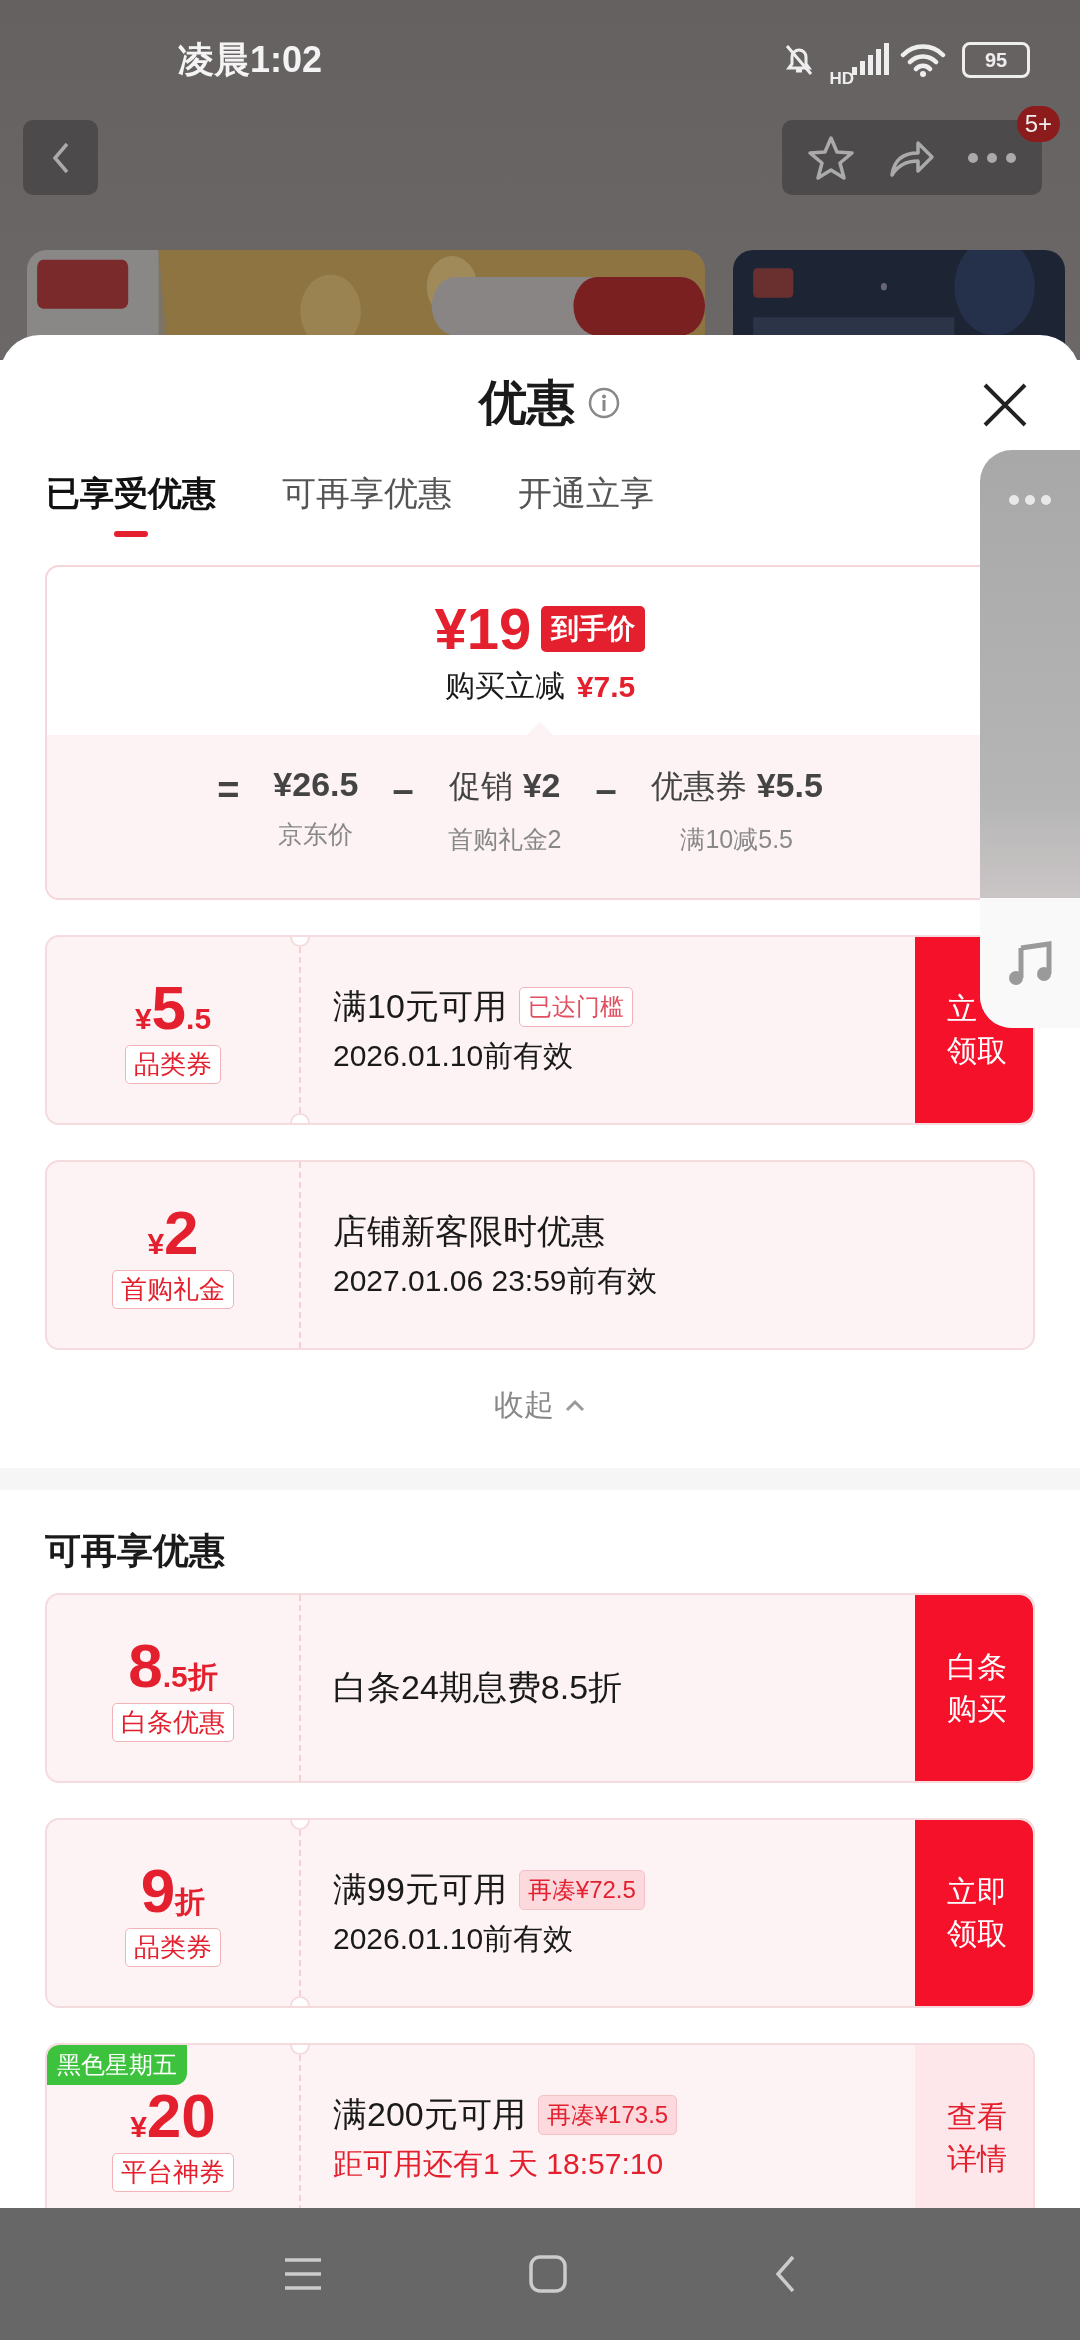 Image resolution: width=1080 pixels, height=2340 pixels. What do you see at coordinates (606, 686) in the screenshot?
I see `saving-amount: ¥7.5` at bounding box center [606, 686].